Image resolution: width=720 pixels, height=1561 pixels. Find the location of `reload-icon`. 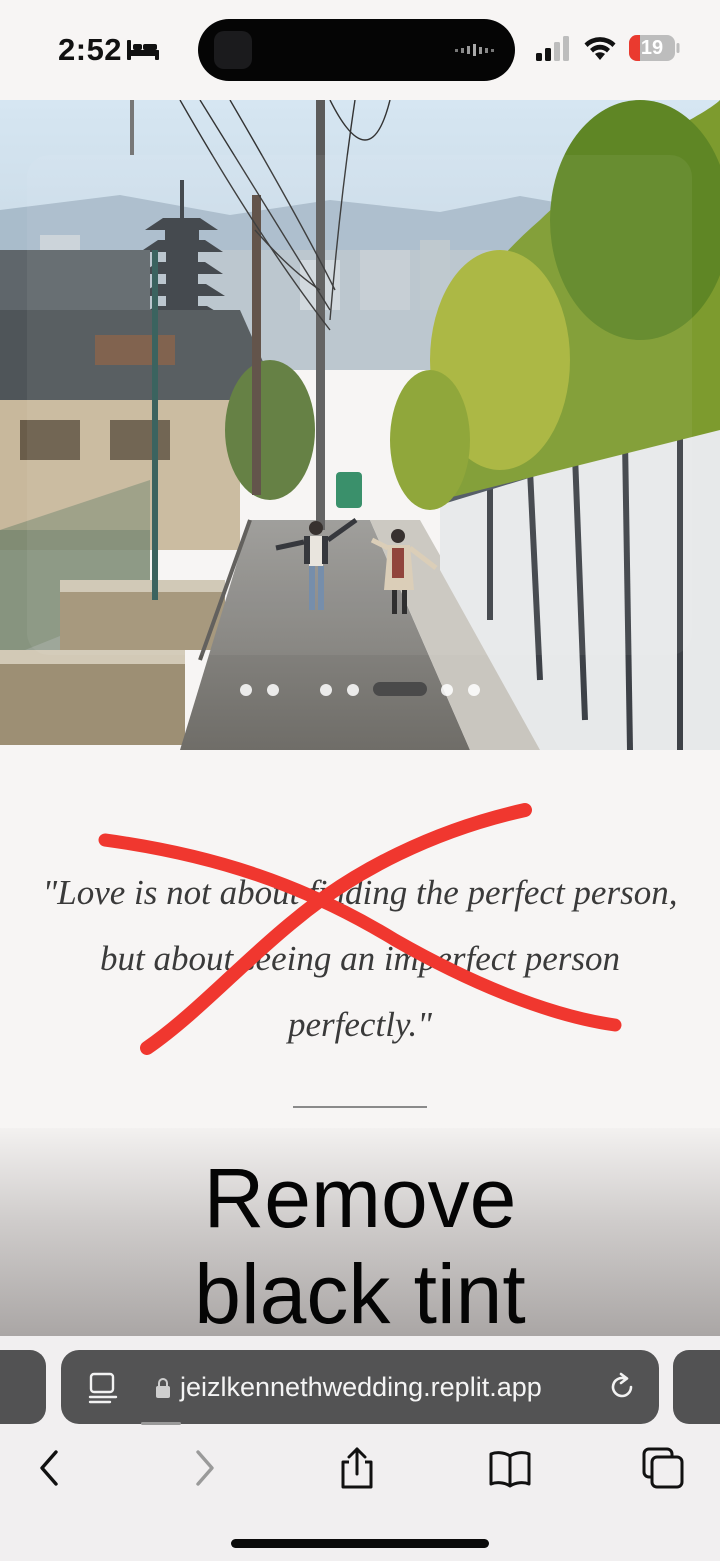

reload-icon is located at coordinates (622, 1387).